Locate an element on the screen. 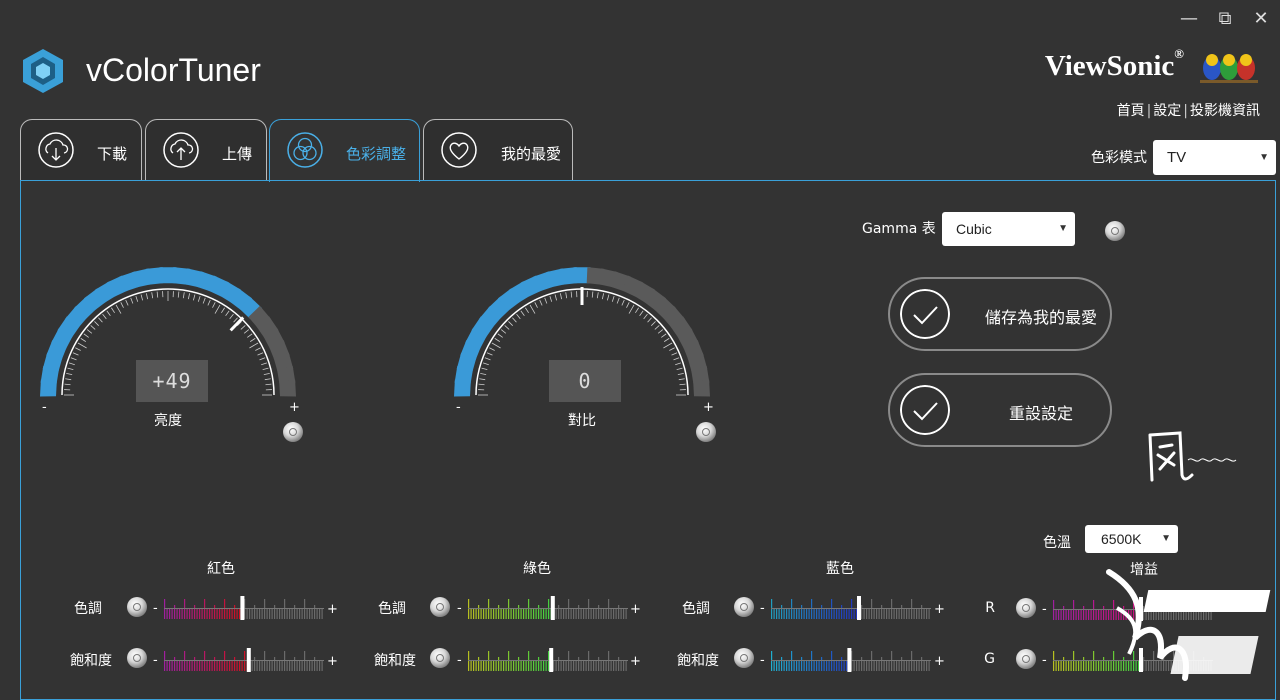  gamma-reset-icon is located at coordinates (1115, 231).